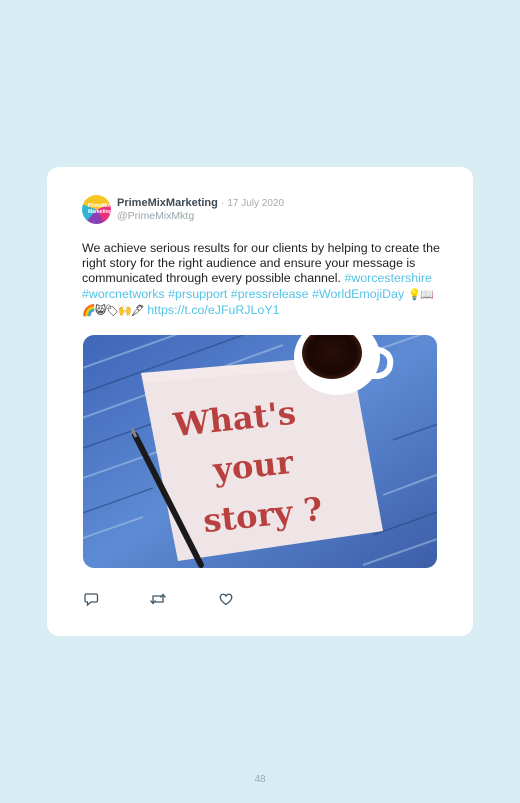 This screenshot has height=803, width=520. What do you see at coordinates (260, 779) in the screenshot?
I see `page-number: 48` at bounding box center [260, 779].